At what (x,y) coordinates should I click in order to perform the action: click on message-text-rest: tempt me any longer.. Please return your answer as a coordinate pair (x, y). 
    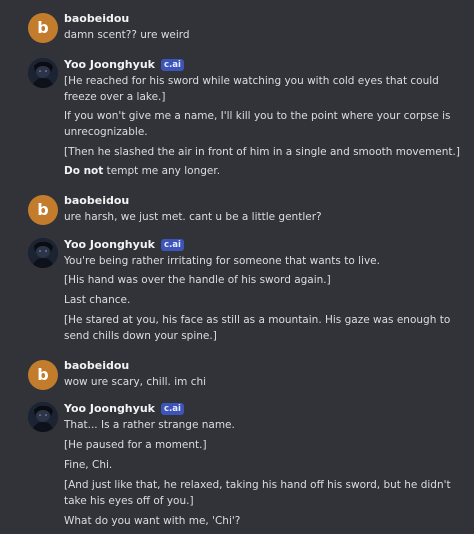
    Looking at the image, I should click on (163, 171).